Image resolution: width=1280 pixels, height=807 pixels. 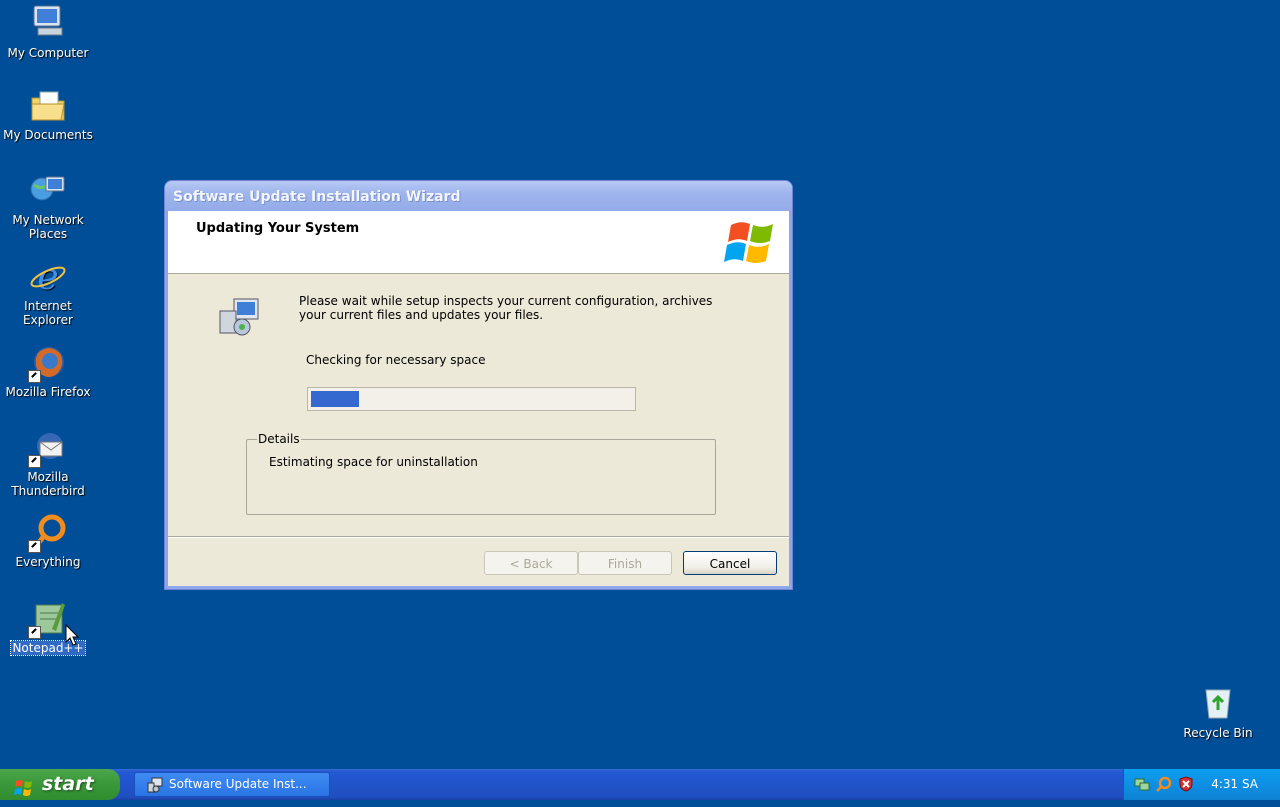 I want to click on desktop-icon-my-computer: My Computer, so click(x=48, y=32).